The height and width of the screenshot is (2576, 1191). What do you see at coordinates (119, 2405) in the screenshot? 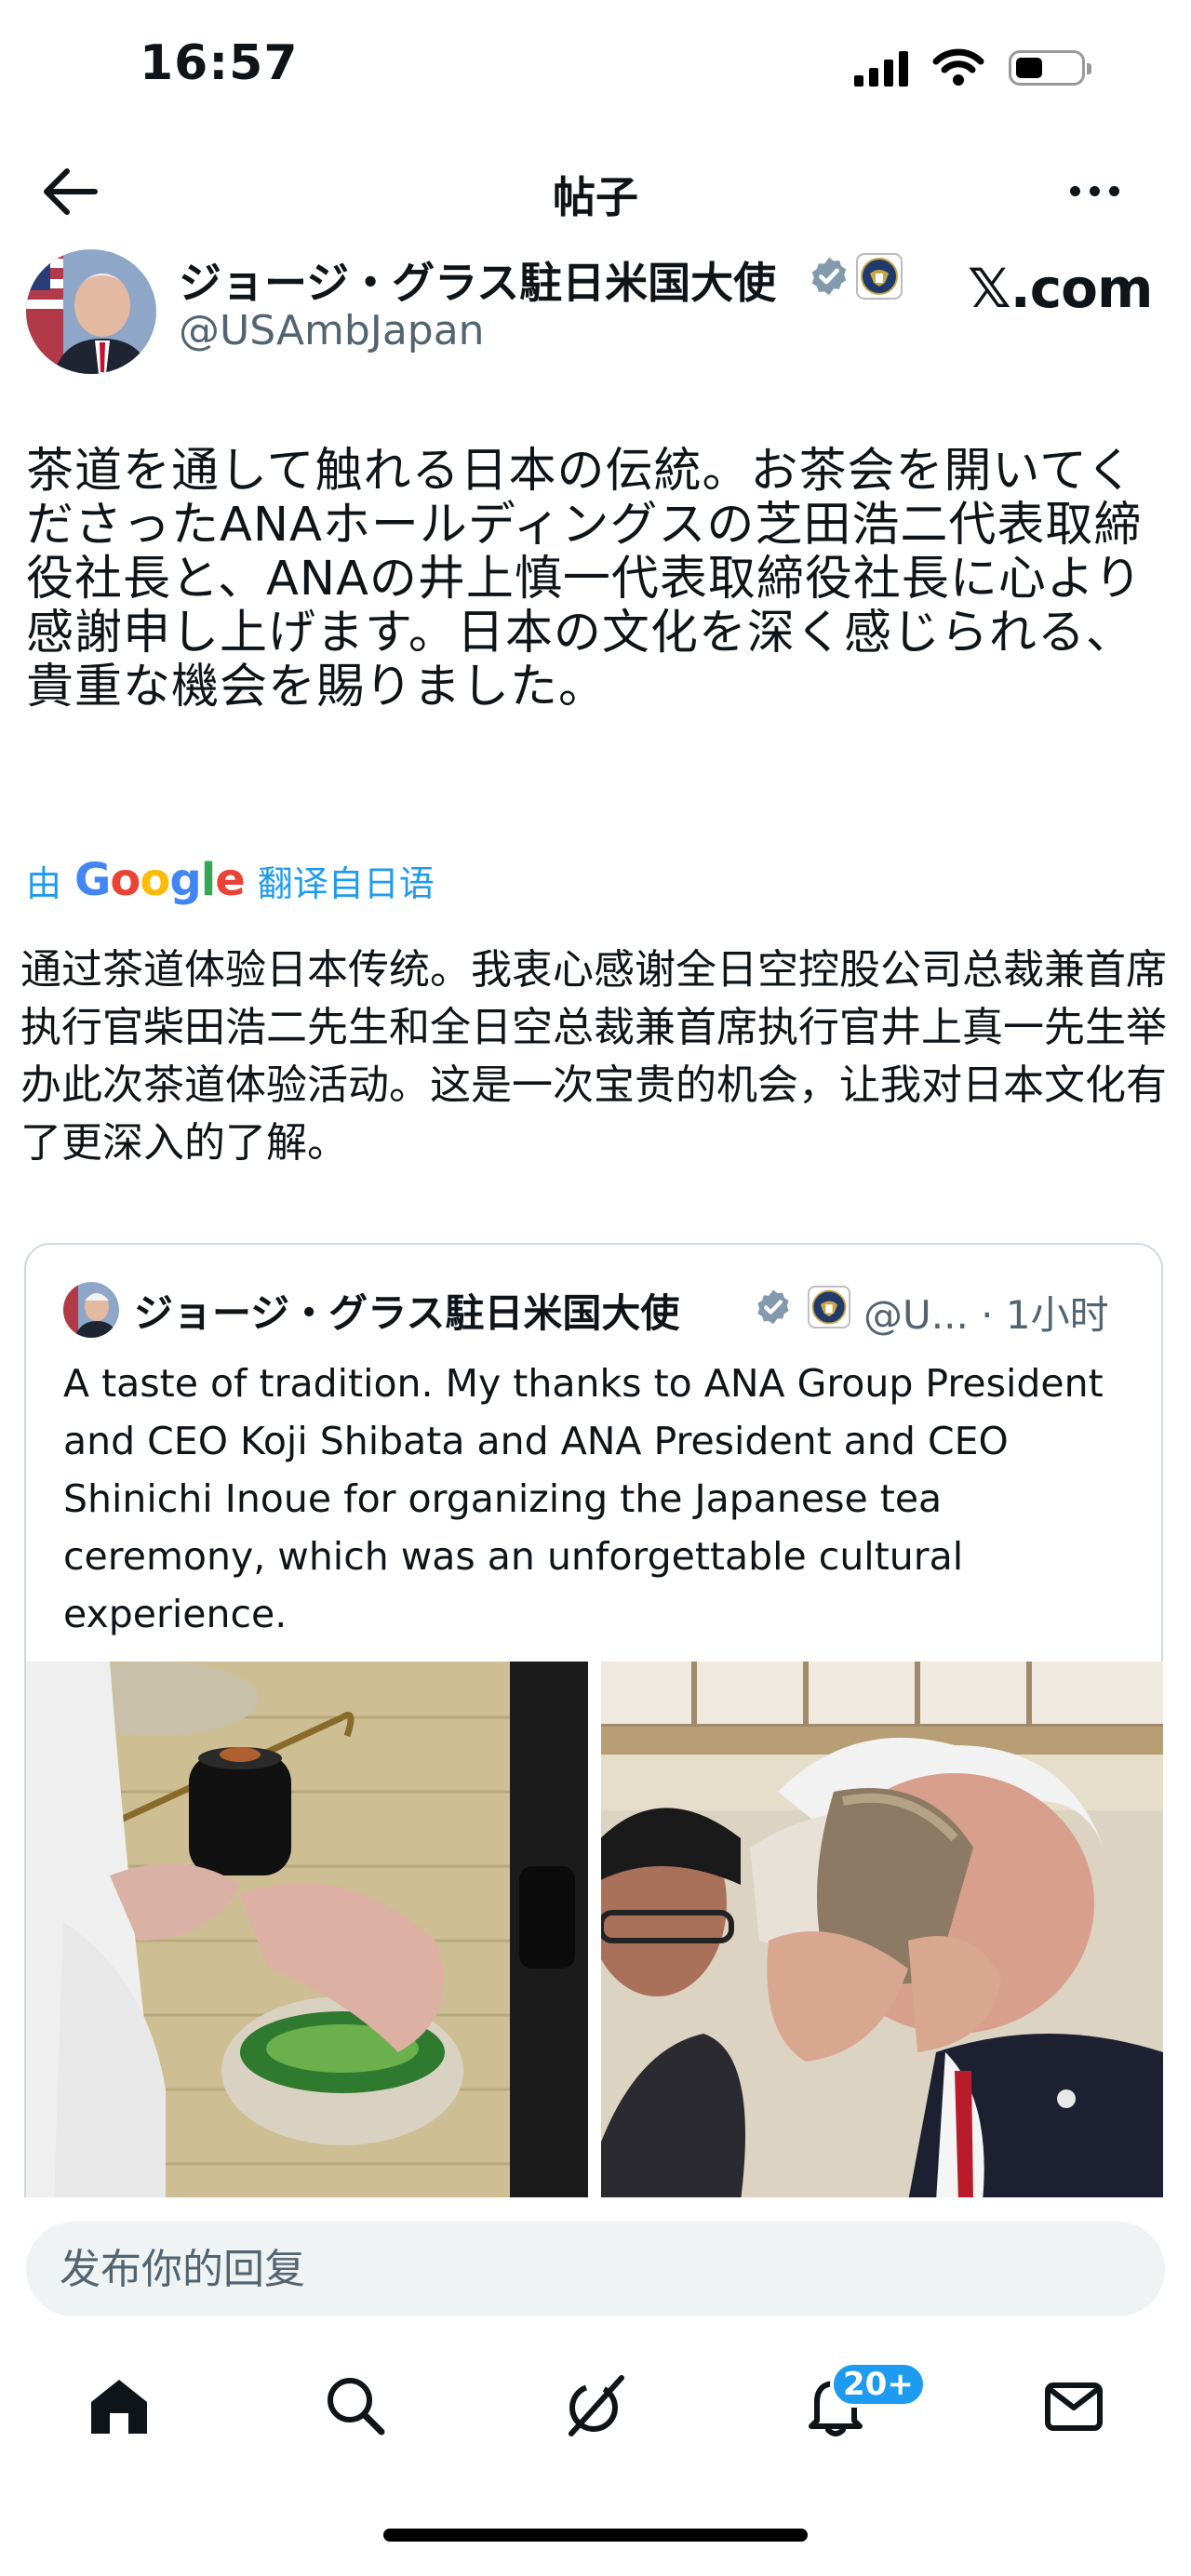
I see `home-icon` at bounding box center [119, 2405].